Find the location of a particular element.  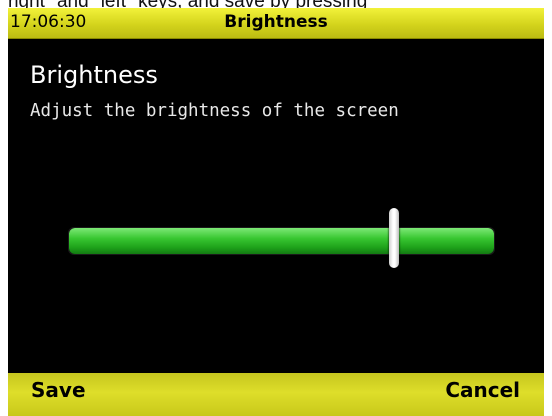

status-title: Brightness is located at coordinates (276, 22).